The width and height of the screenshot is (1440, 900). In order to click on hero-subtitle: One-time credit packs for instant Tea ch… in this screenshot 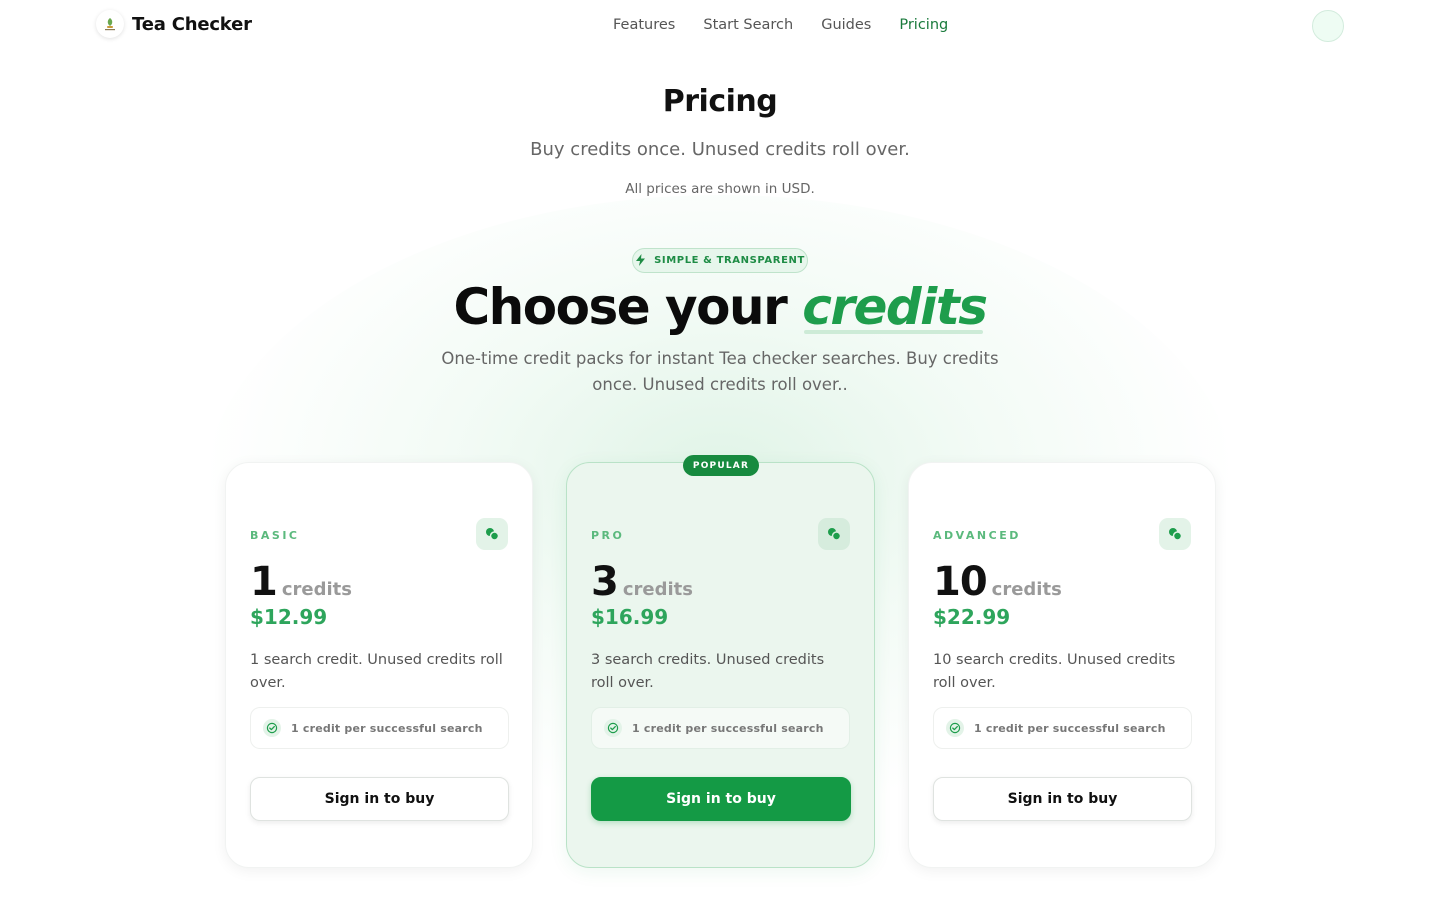, I will do `click(720, 371)`.